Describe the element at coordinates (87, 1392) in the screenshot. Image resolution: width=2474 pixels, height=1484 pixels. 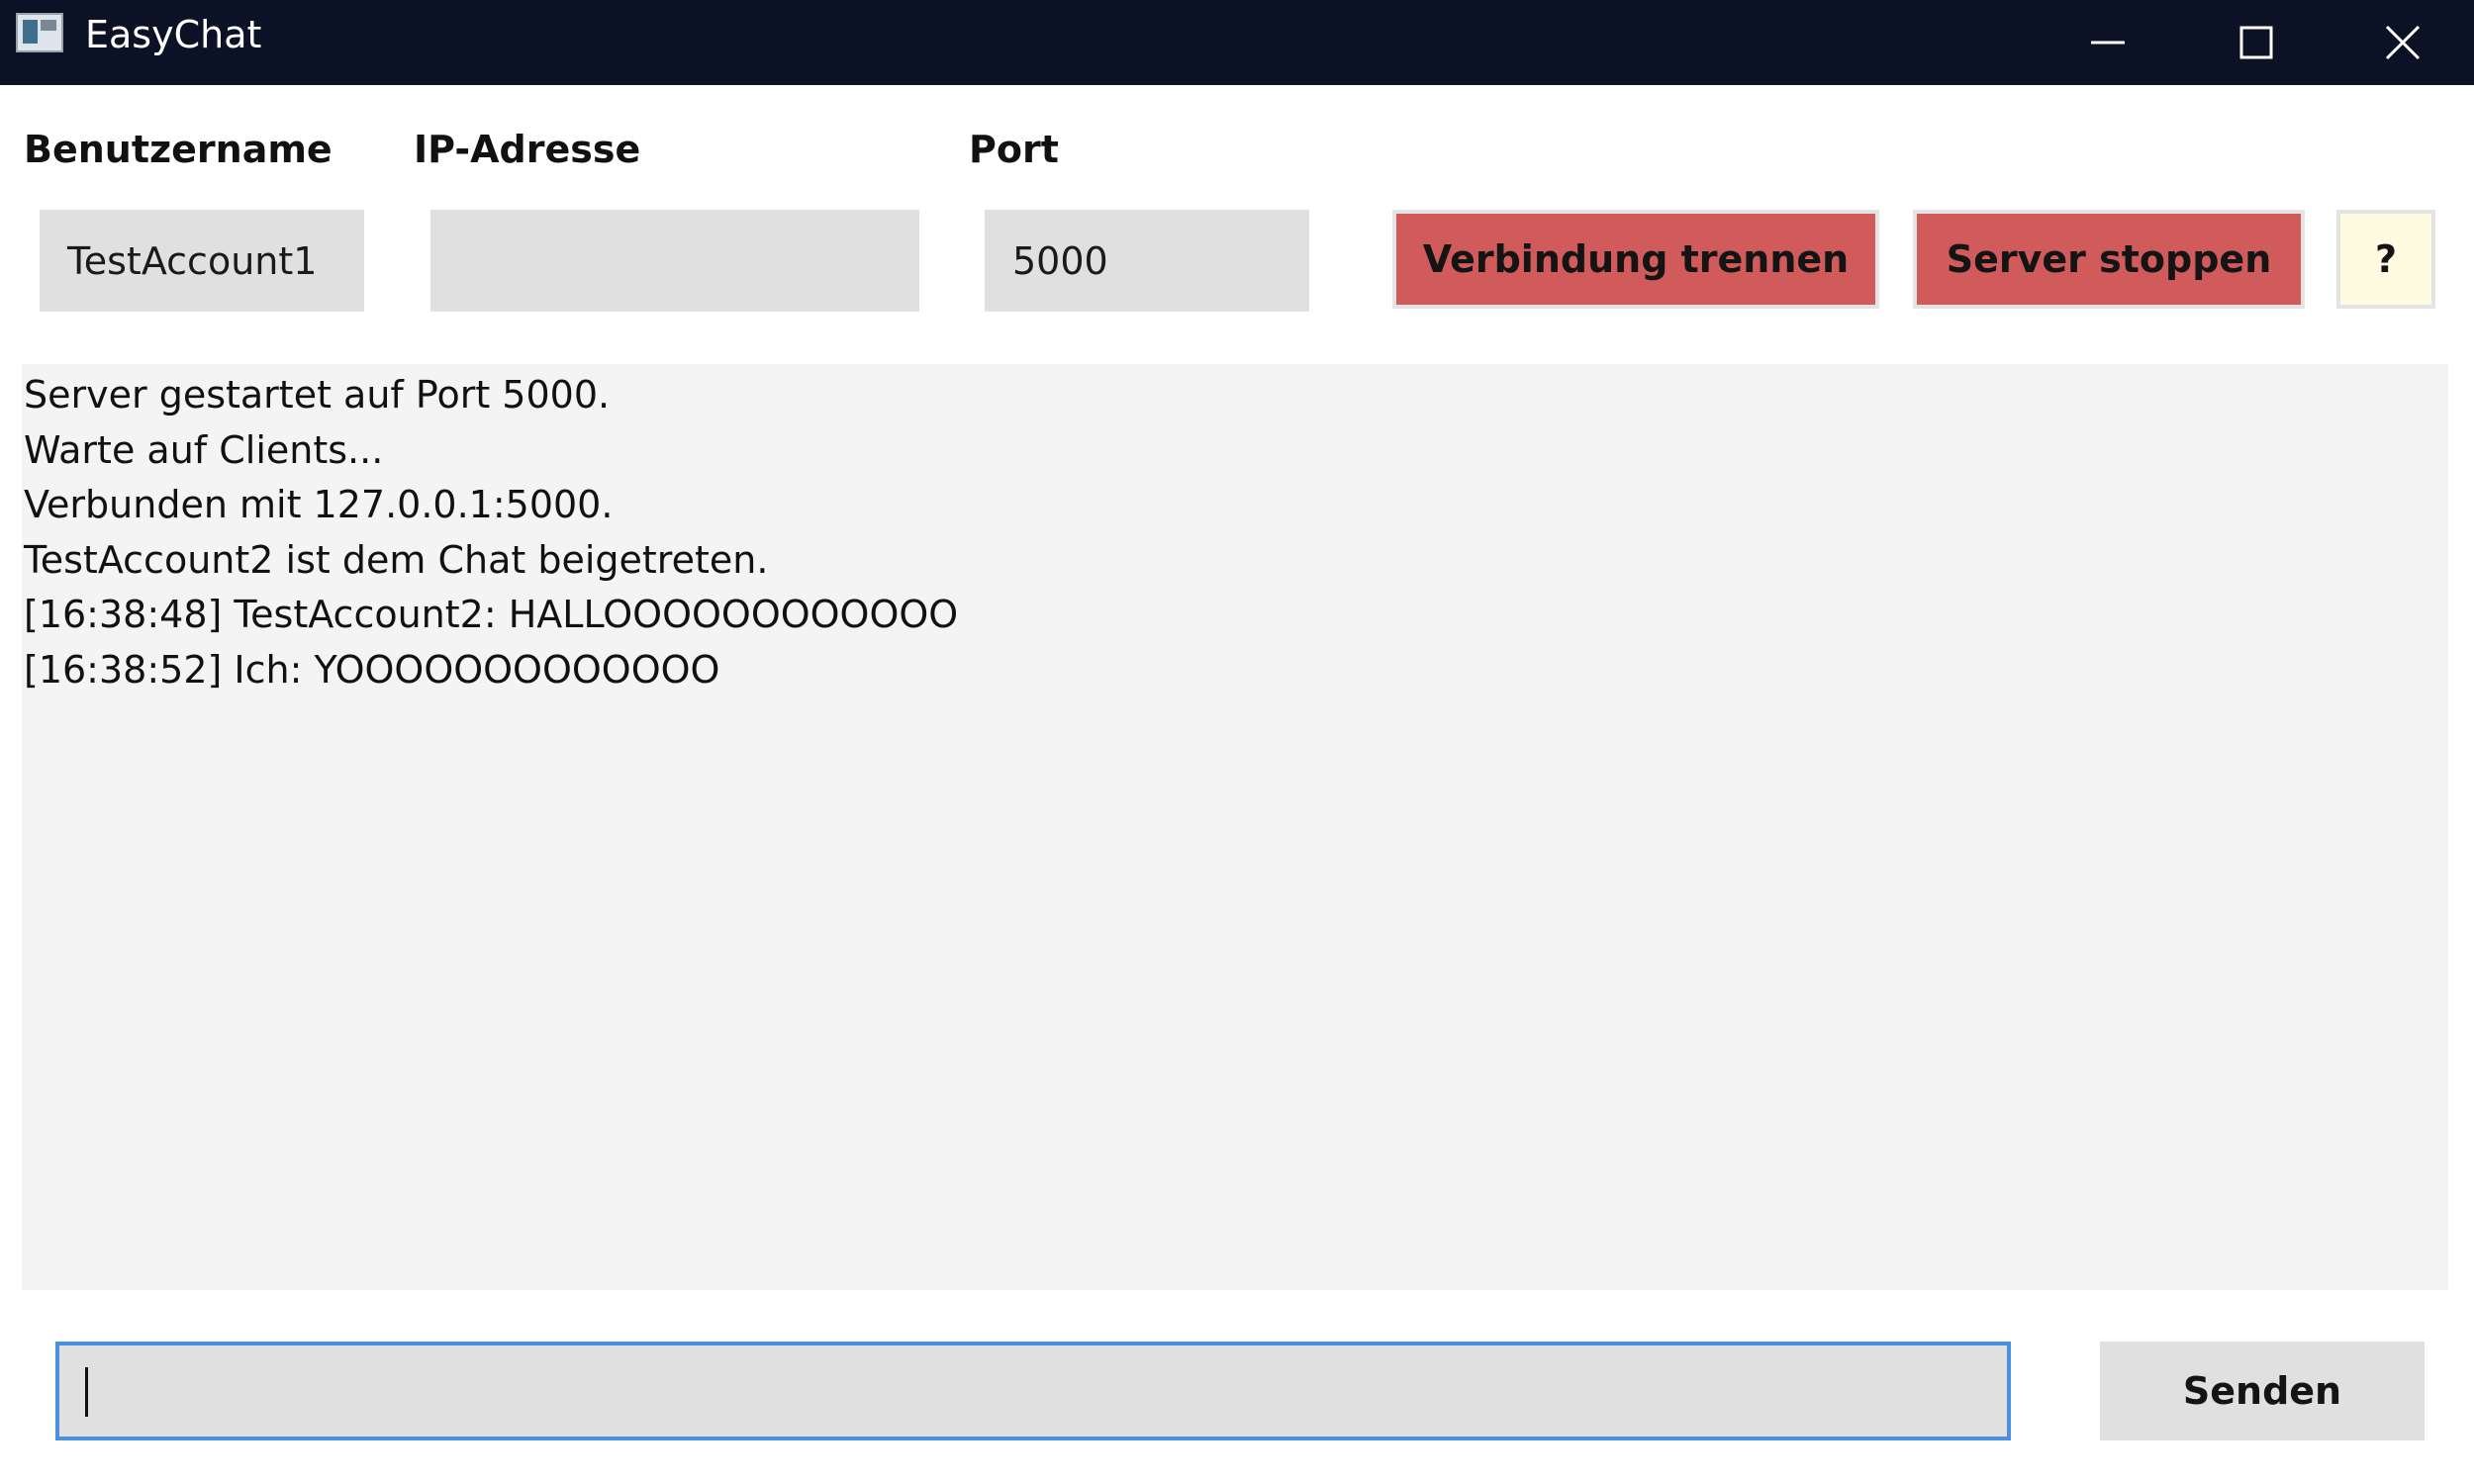
I see `text-caret` at that location.